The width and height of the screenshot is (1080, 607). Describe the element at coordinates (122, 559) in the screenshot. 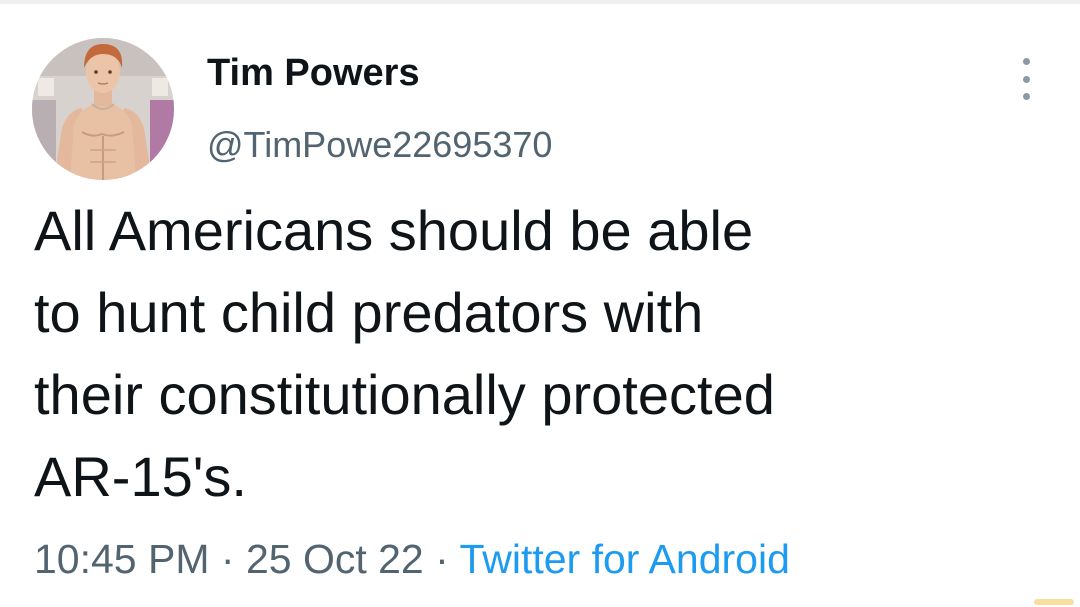

I see `tweet-time: 10:45 PM` at that location.